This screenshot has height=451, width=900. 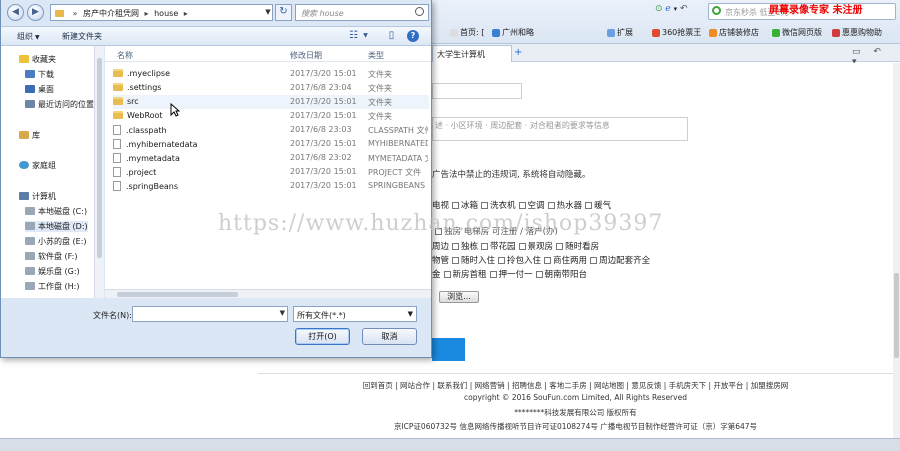 What do you see at coordinates (210, 314) in the screenshot?
I see `filename-input: ▼` at bounding box center [210, 314].